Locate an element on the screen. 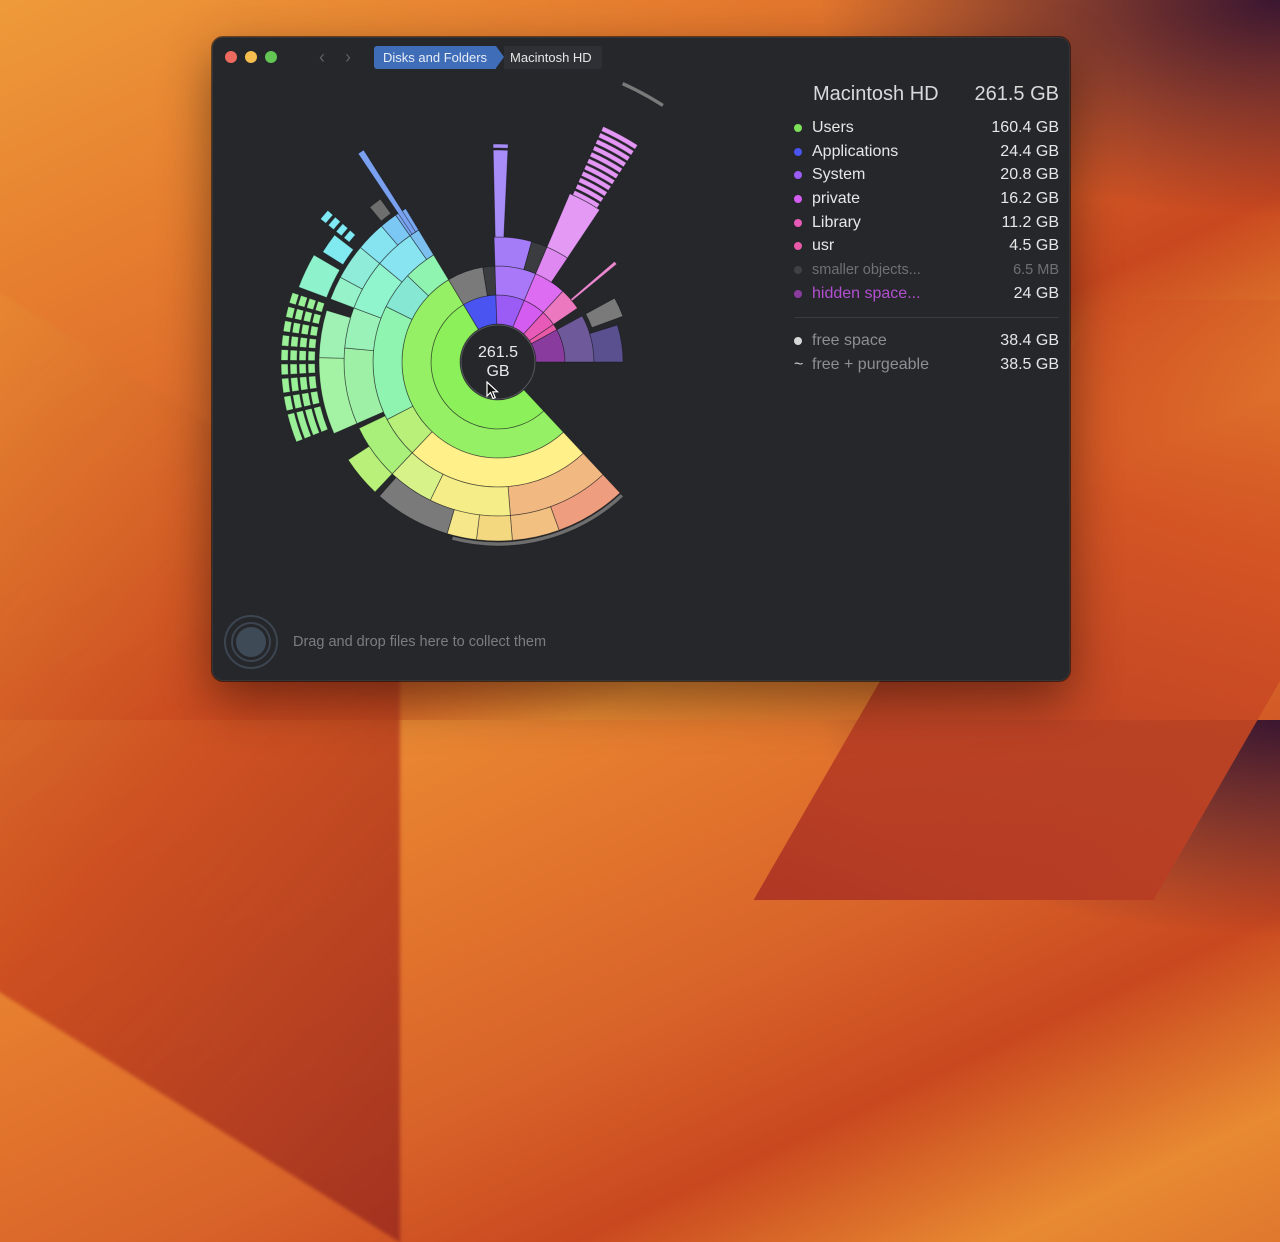 This screenshot has height=1242, width=1280. folder-size: 4.5 GB is located at coordinates (1034, 246).